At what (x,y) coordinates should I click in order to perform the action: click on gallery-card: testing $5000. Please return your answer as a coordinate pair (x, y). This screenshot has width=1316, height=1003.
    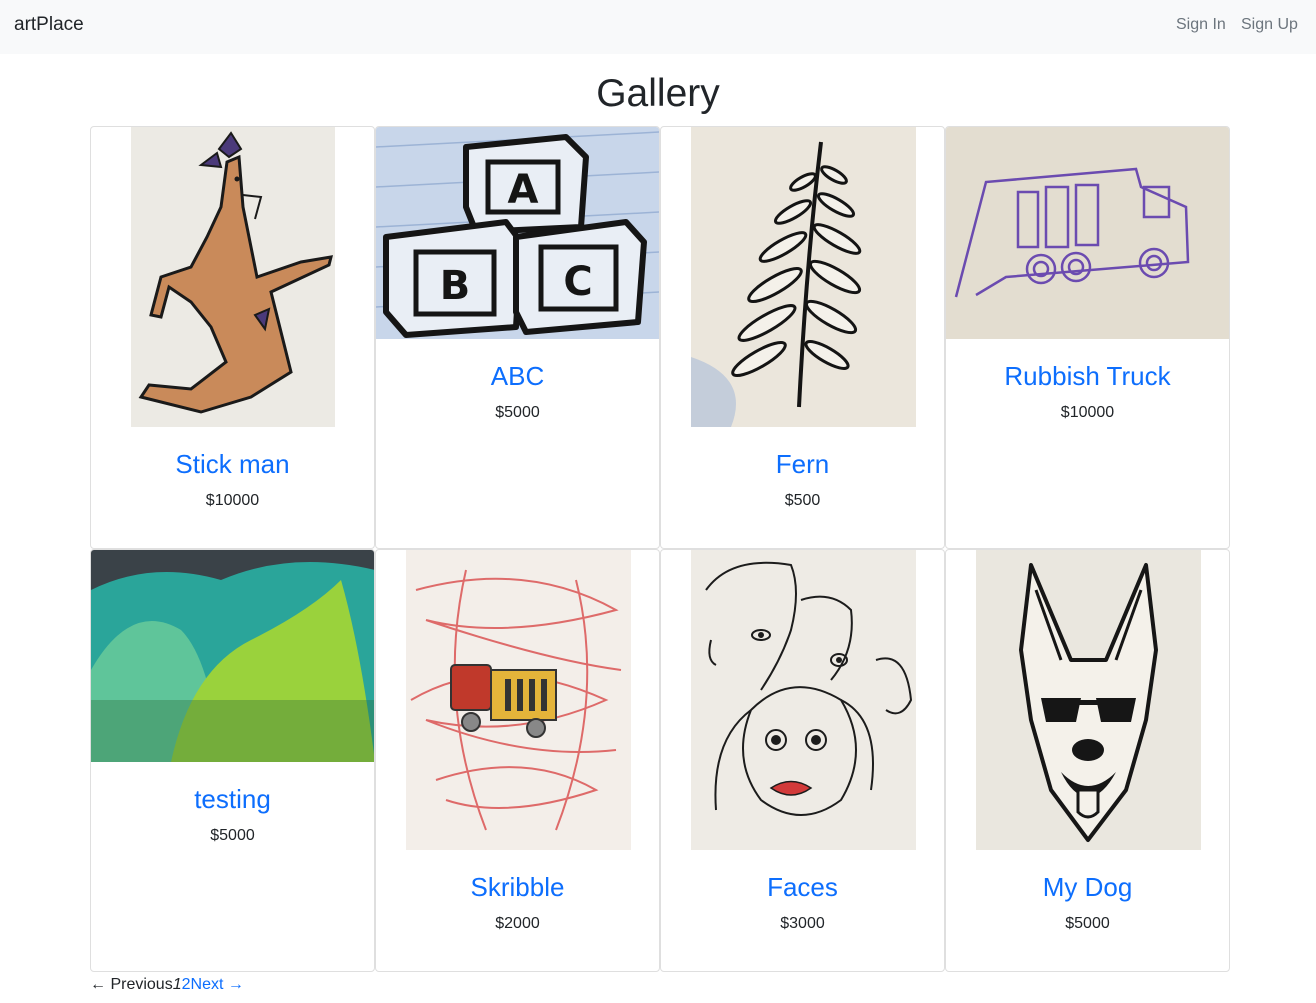
    Looking at the image, I should click on (232, 760).